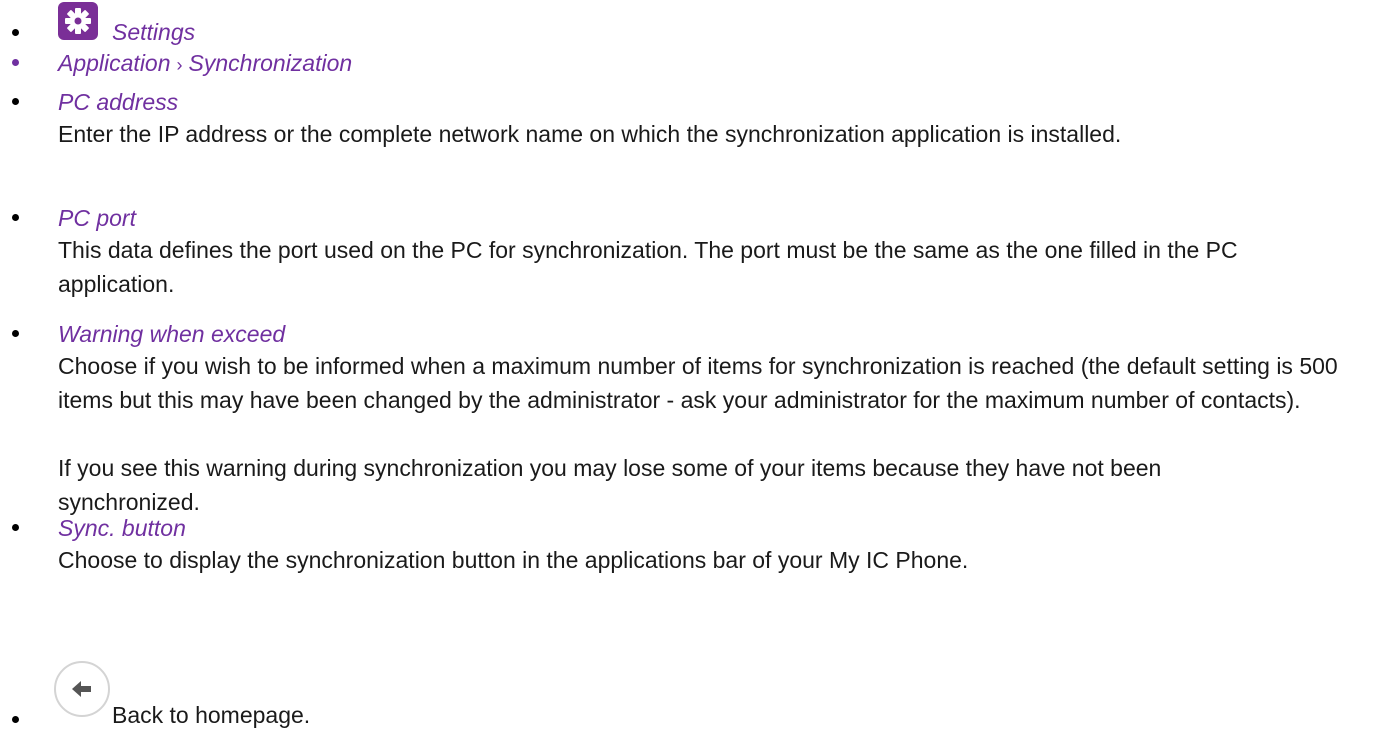  What do you see at coordinates (270, 63) in the screenshot?
I see `breadcrumb-synchronization: Synchronization` at bounding box center [270, 63].